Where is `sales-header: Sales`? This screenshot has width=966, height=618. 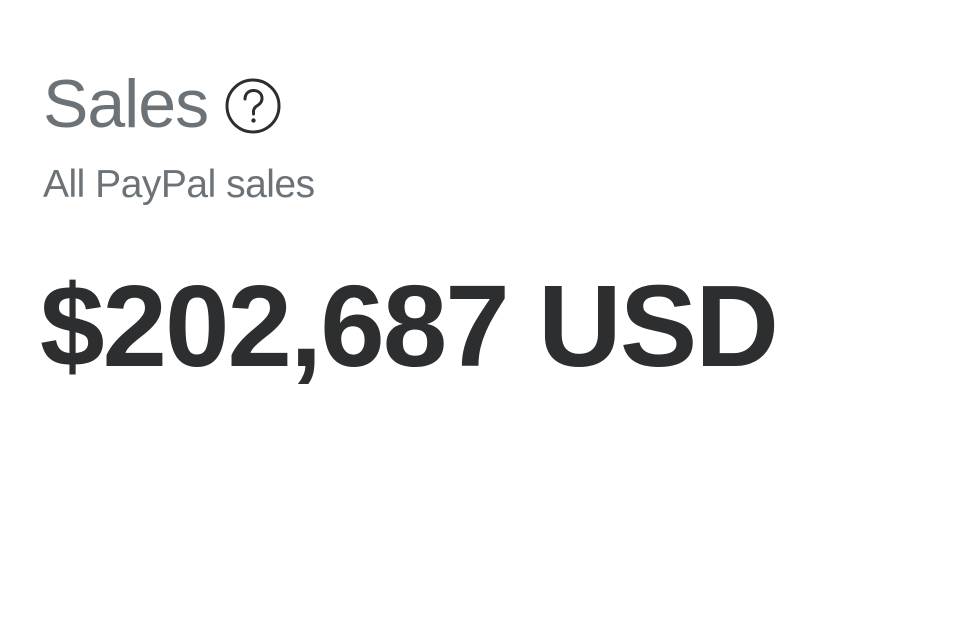
sales-header: Sales is located at coordinates (162, 104).